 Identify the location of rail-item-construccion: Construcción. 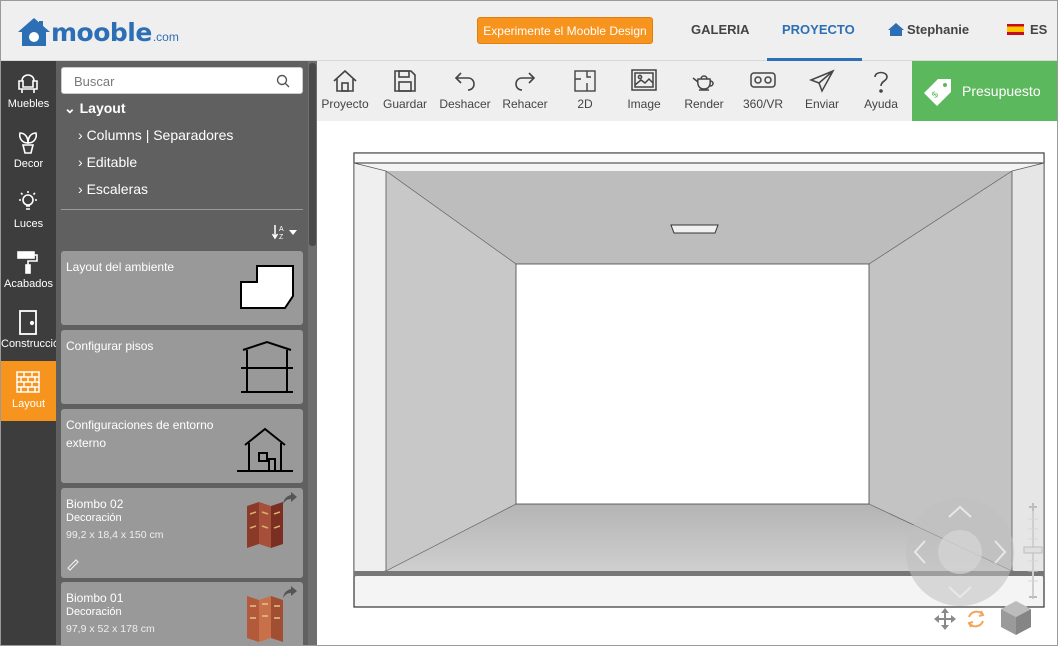
(33, 331).